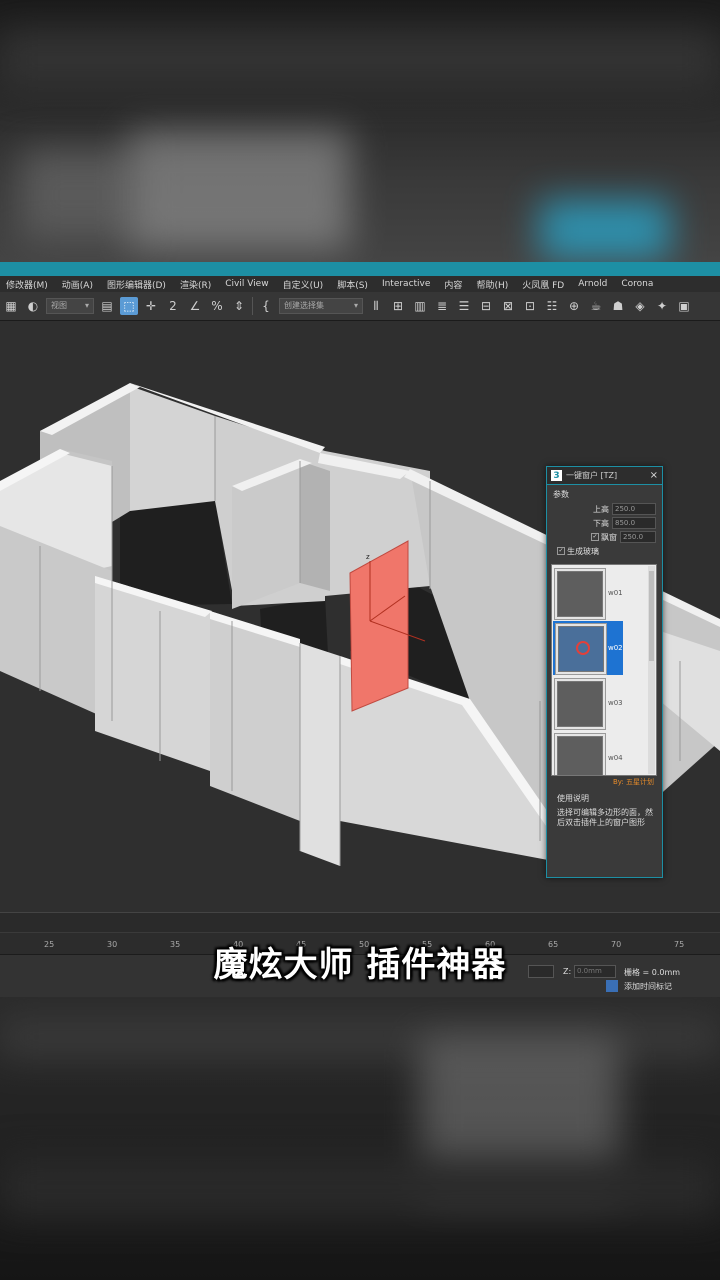 The width and height of the screenshot is (720, 1280). Describe the element at coordinates (420, 306) in the screenshot. I see `layer-icon: ▥` at that location.